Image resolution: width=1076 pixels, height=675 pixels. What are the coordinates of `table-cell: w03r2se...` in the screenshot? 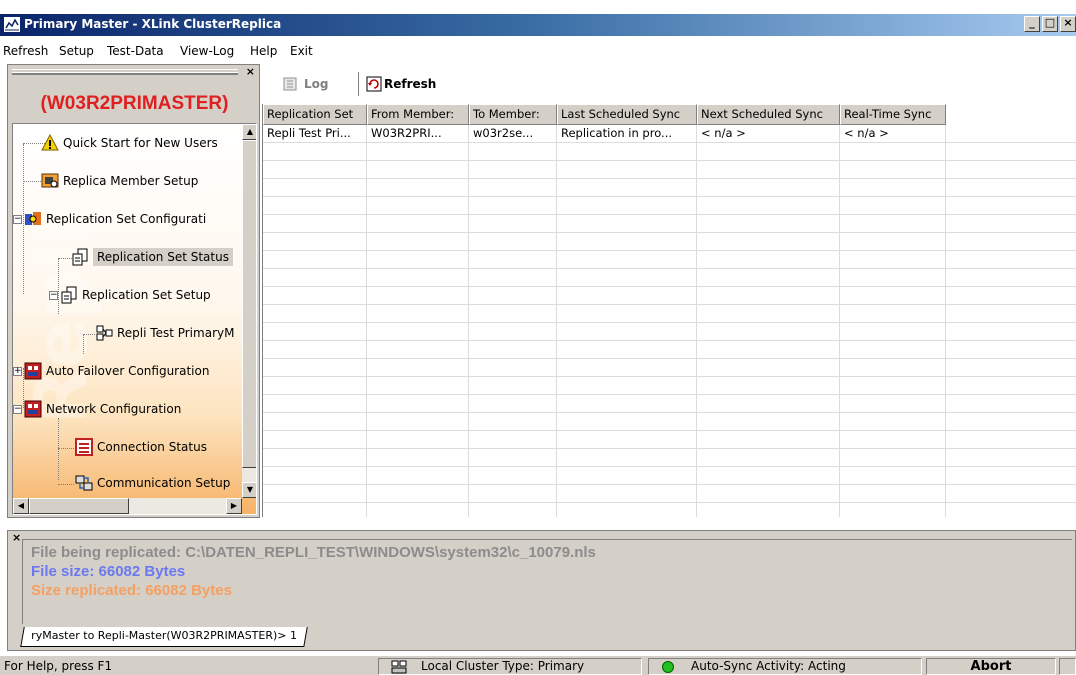 It's located at (513, 134).